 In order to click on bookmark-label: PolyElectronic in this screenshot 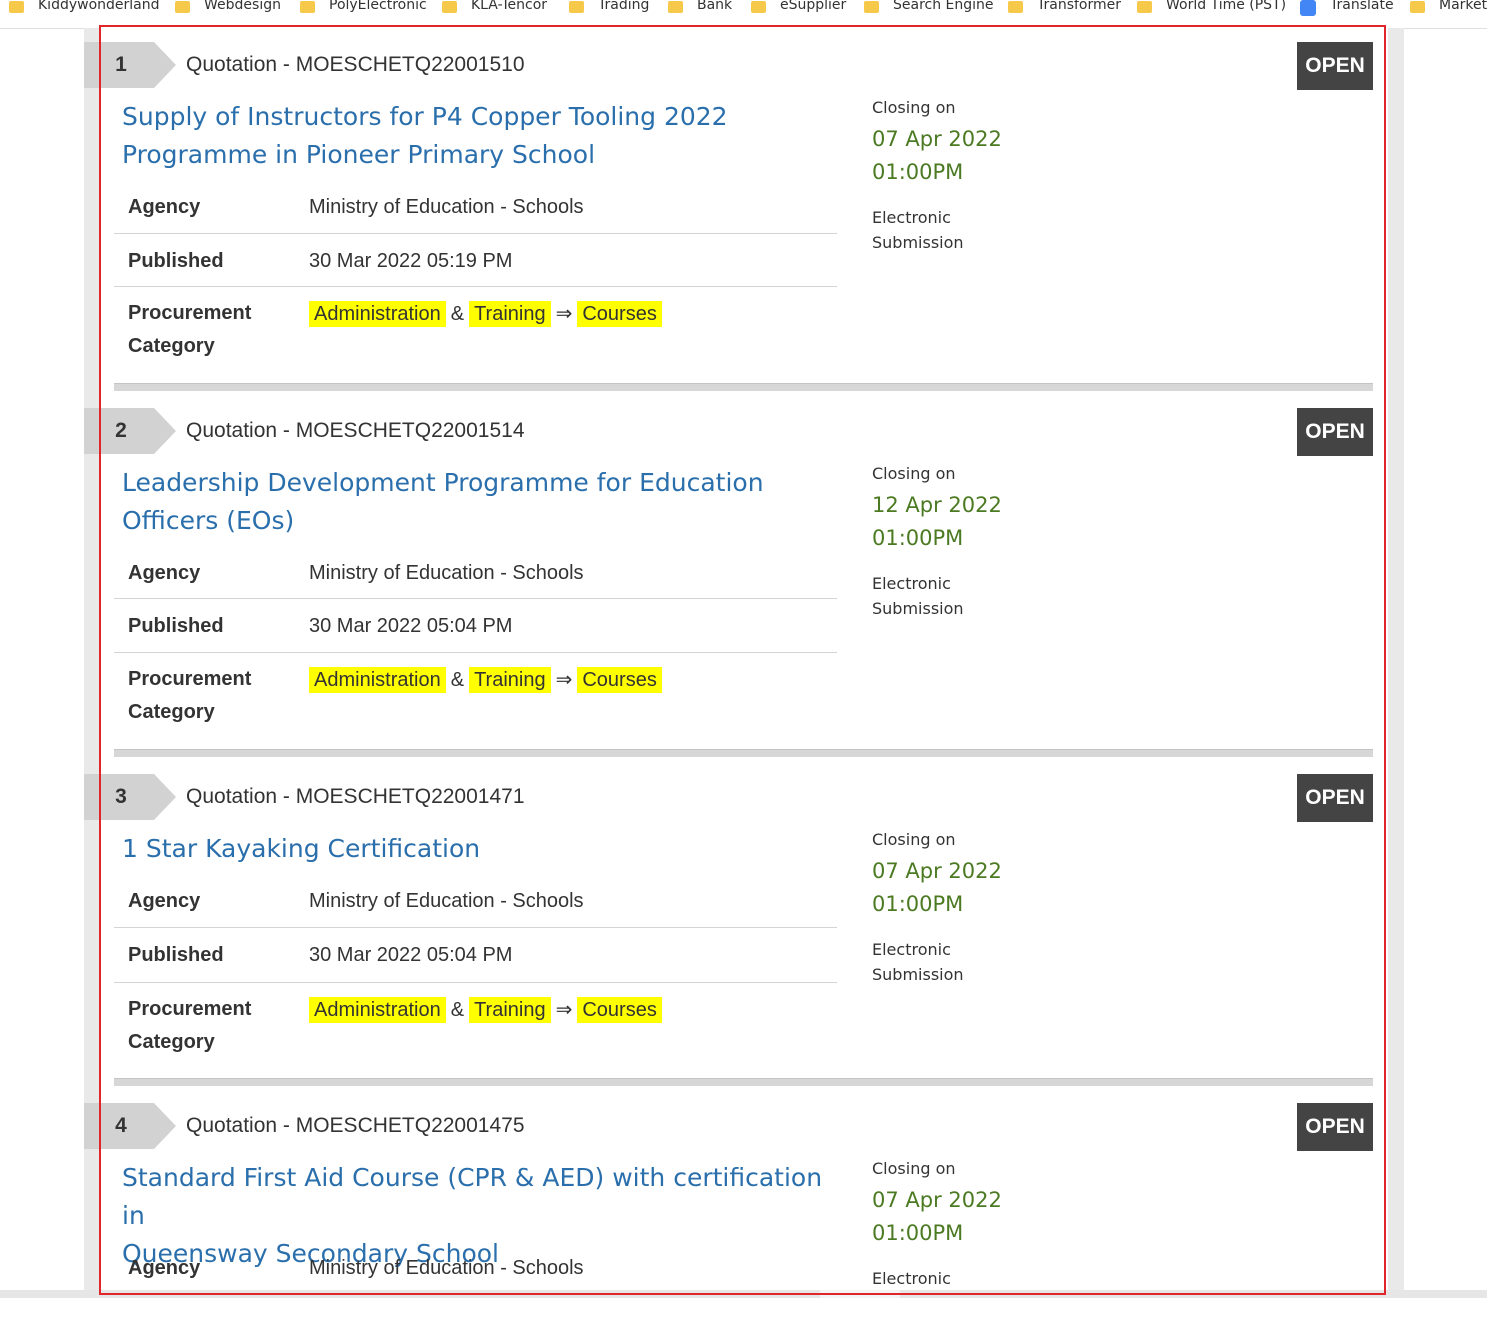, I will do `click(378, 6)`.